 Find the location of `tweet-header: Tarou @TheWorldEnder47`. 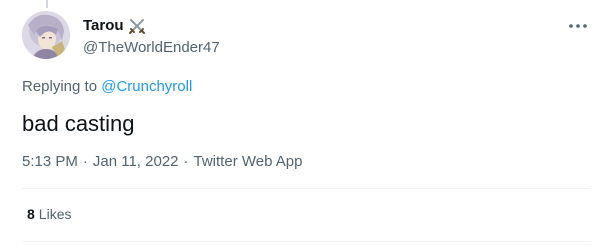

tweet-header: Tarou @TheWorldEnder47 is located at coordinates (151, 36).